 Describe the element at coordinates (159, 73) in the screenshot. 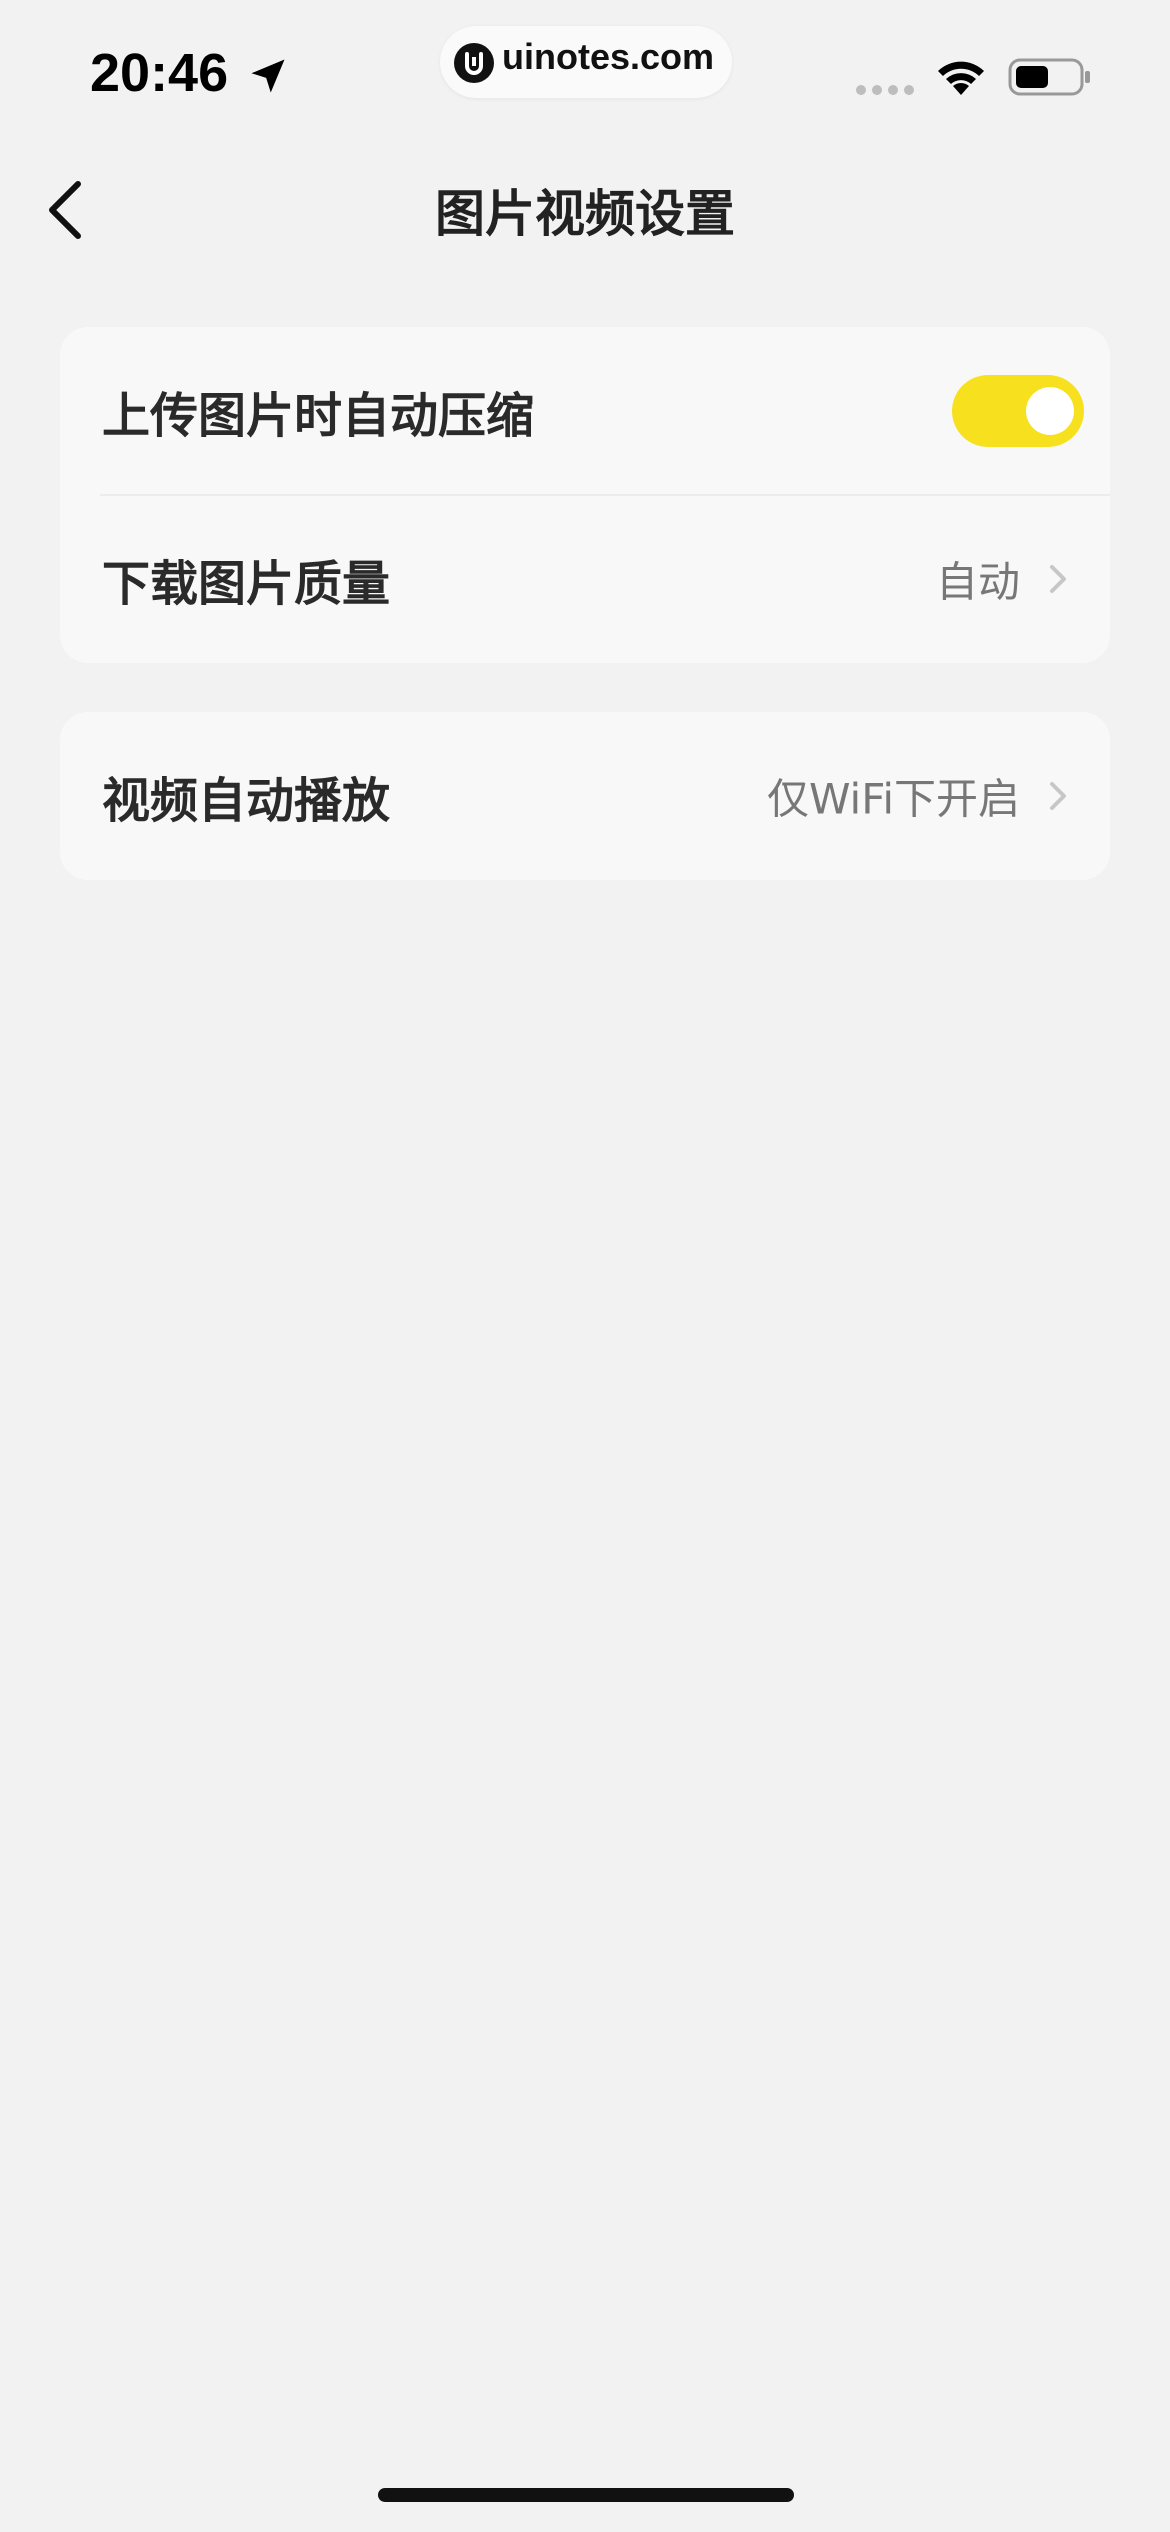

I see `status-time: 20:46` at that location.